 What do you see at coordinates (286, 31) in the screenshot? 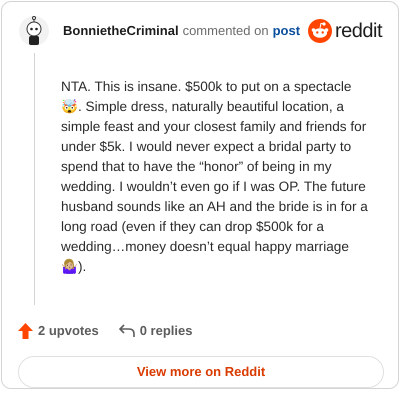
I see `post-link: post` at bounding box center [286, 31].